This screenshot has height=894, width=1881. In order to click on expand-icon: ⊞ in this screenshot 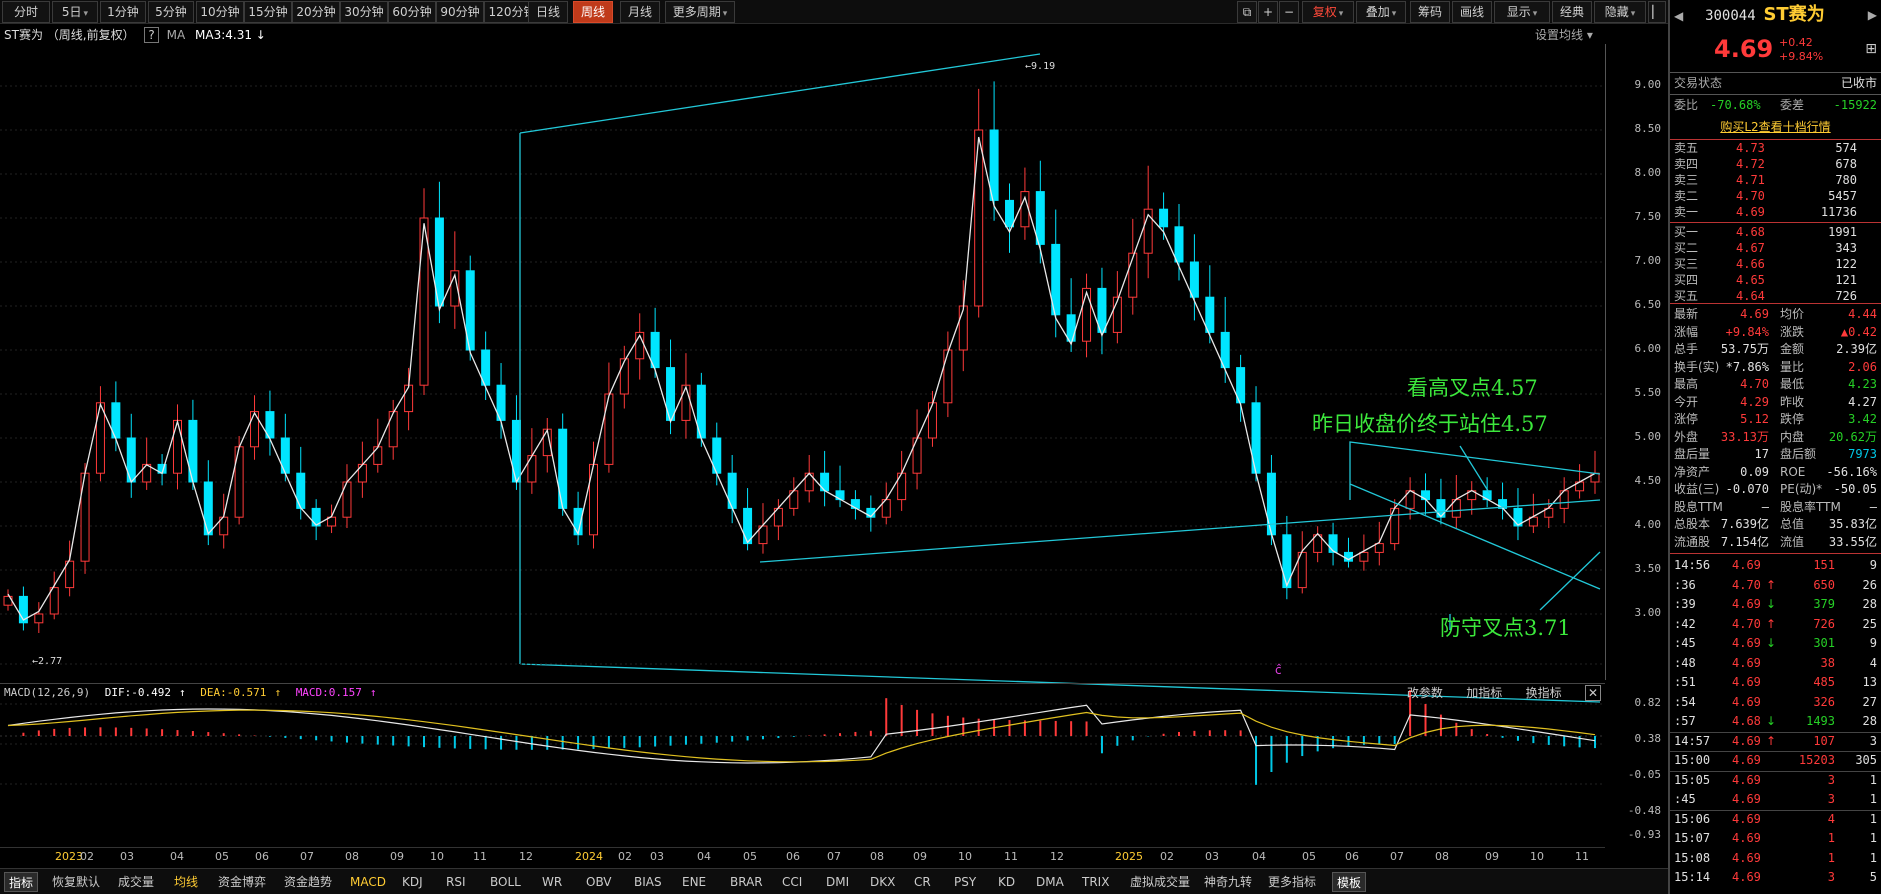, I will do `click(1871, 49)`.